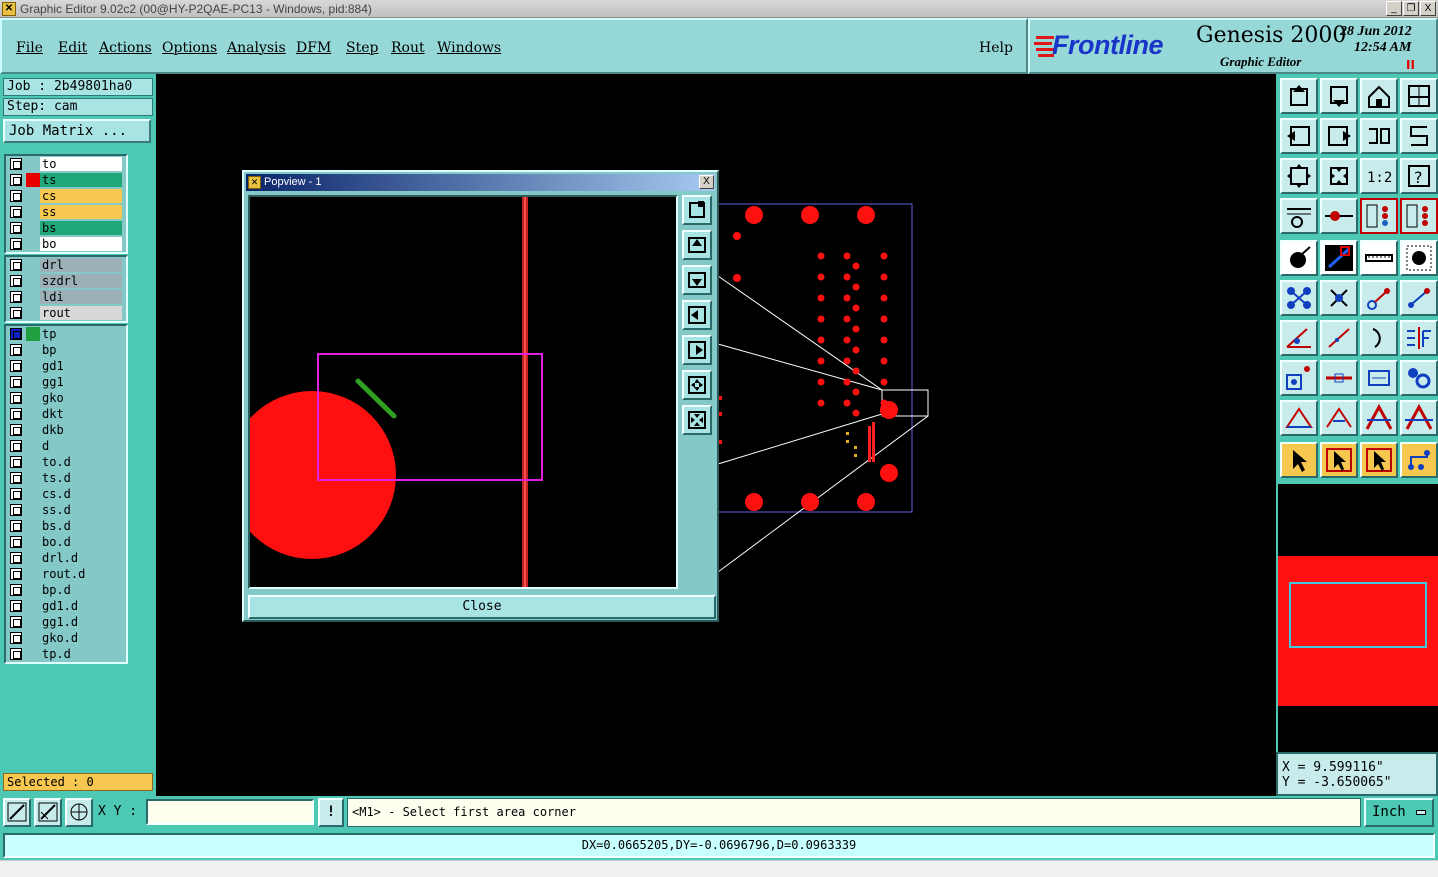 Image resolution: width=1438 pixels, height=877 pixels. Describe the element at coordinates (81, 244) in the screenshot. I see `layer-name: bo` at that location.